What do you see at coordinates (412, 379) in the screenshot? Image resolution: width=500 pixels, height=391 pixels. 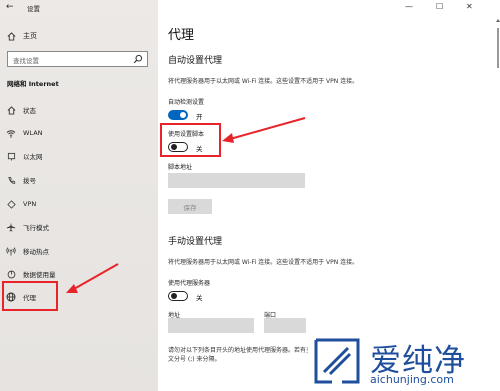 I see `watermark-url: aichunjing.com` at bounding box center [412, 379].